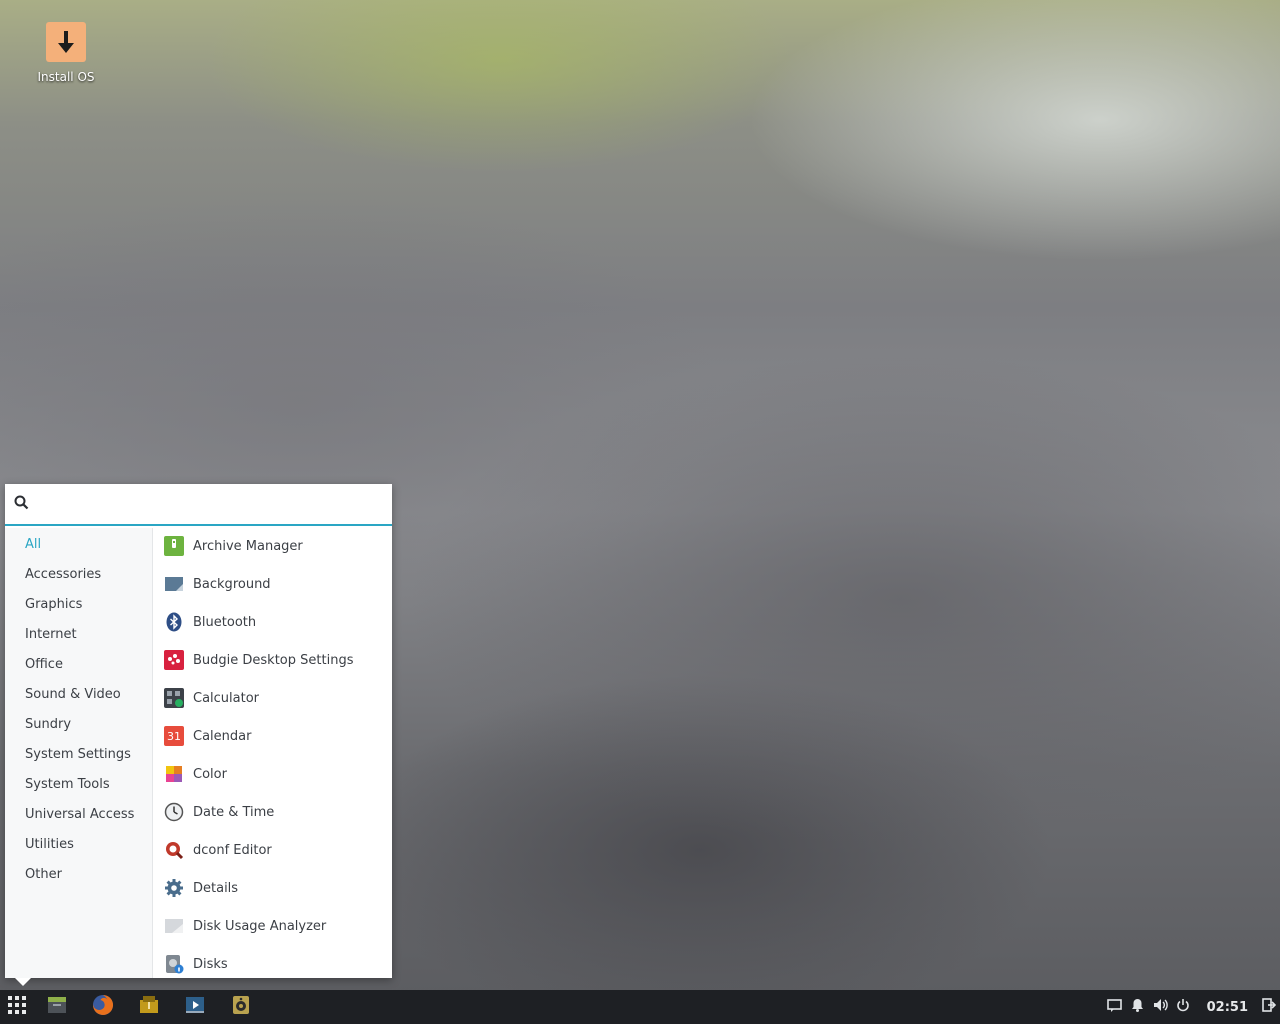  I want to click on gear-icon, so click(174, 888).